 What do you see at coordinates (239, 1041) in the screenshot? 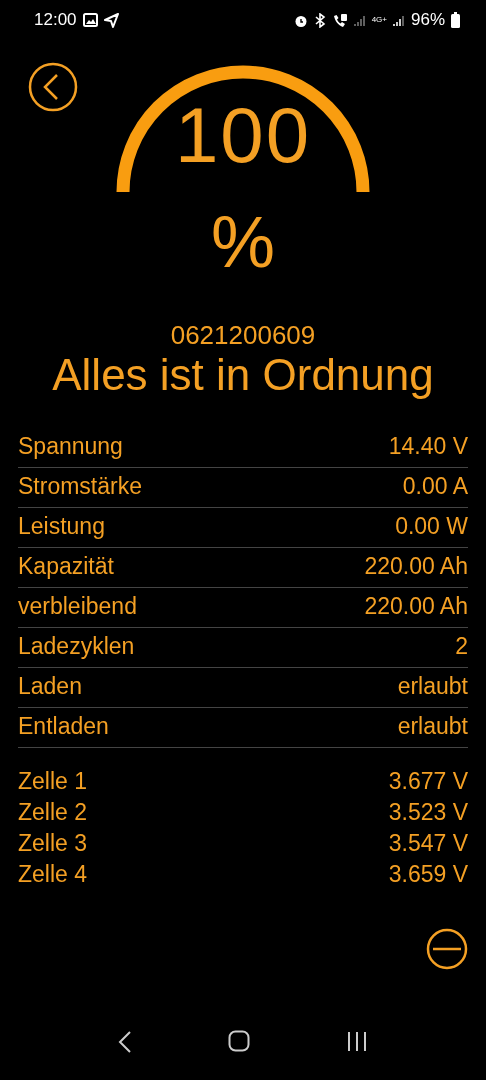
I see `home-icon` at bounding box center [239, 1041].